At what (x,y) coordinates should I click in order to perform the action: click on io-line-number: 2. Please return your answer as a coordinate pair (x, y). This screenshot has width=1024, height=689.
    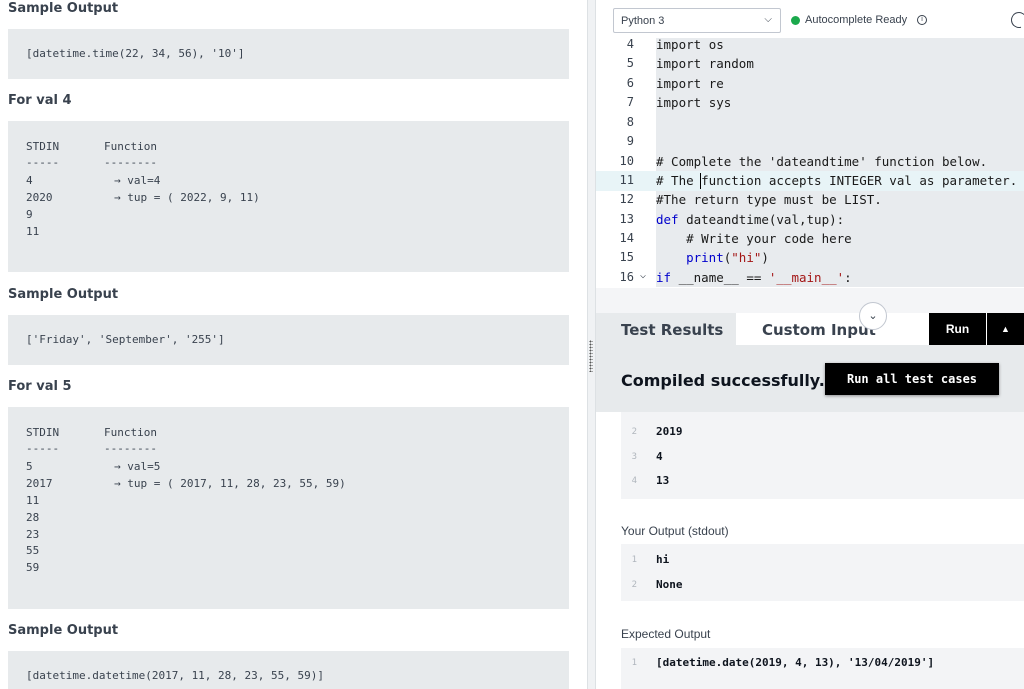
    Looking at the image, I should click on (634, 585).